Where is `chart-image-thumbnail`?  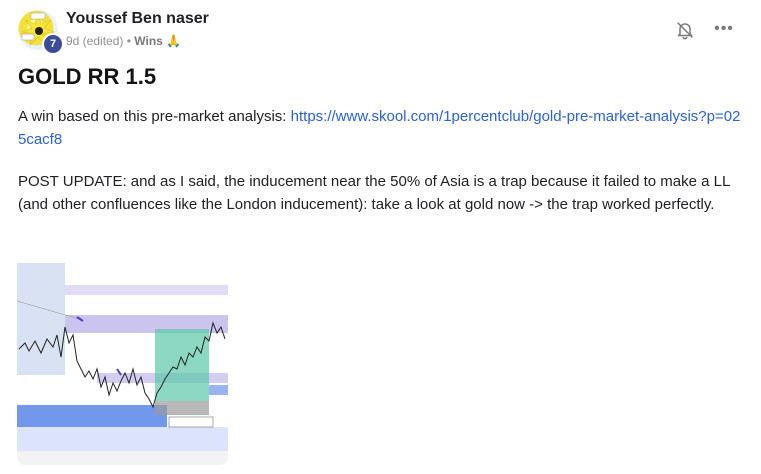 chart-image-thumbnail is located at coordinates (122, 361).